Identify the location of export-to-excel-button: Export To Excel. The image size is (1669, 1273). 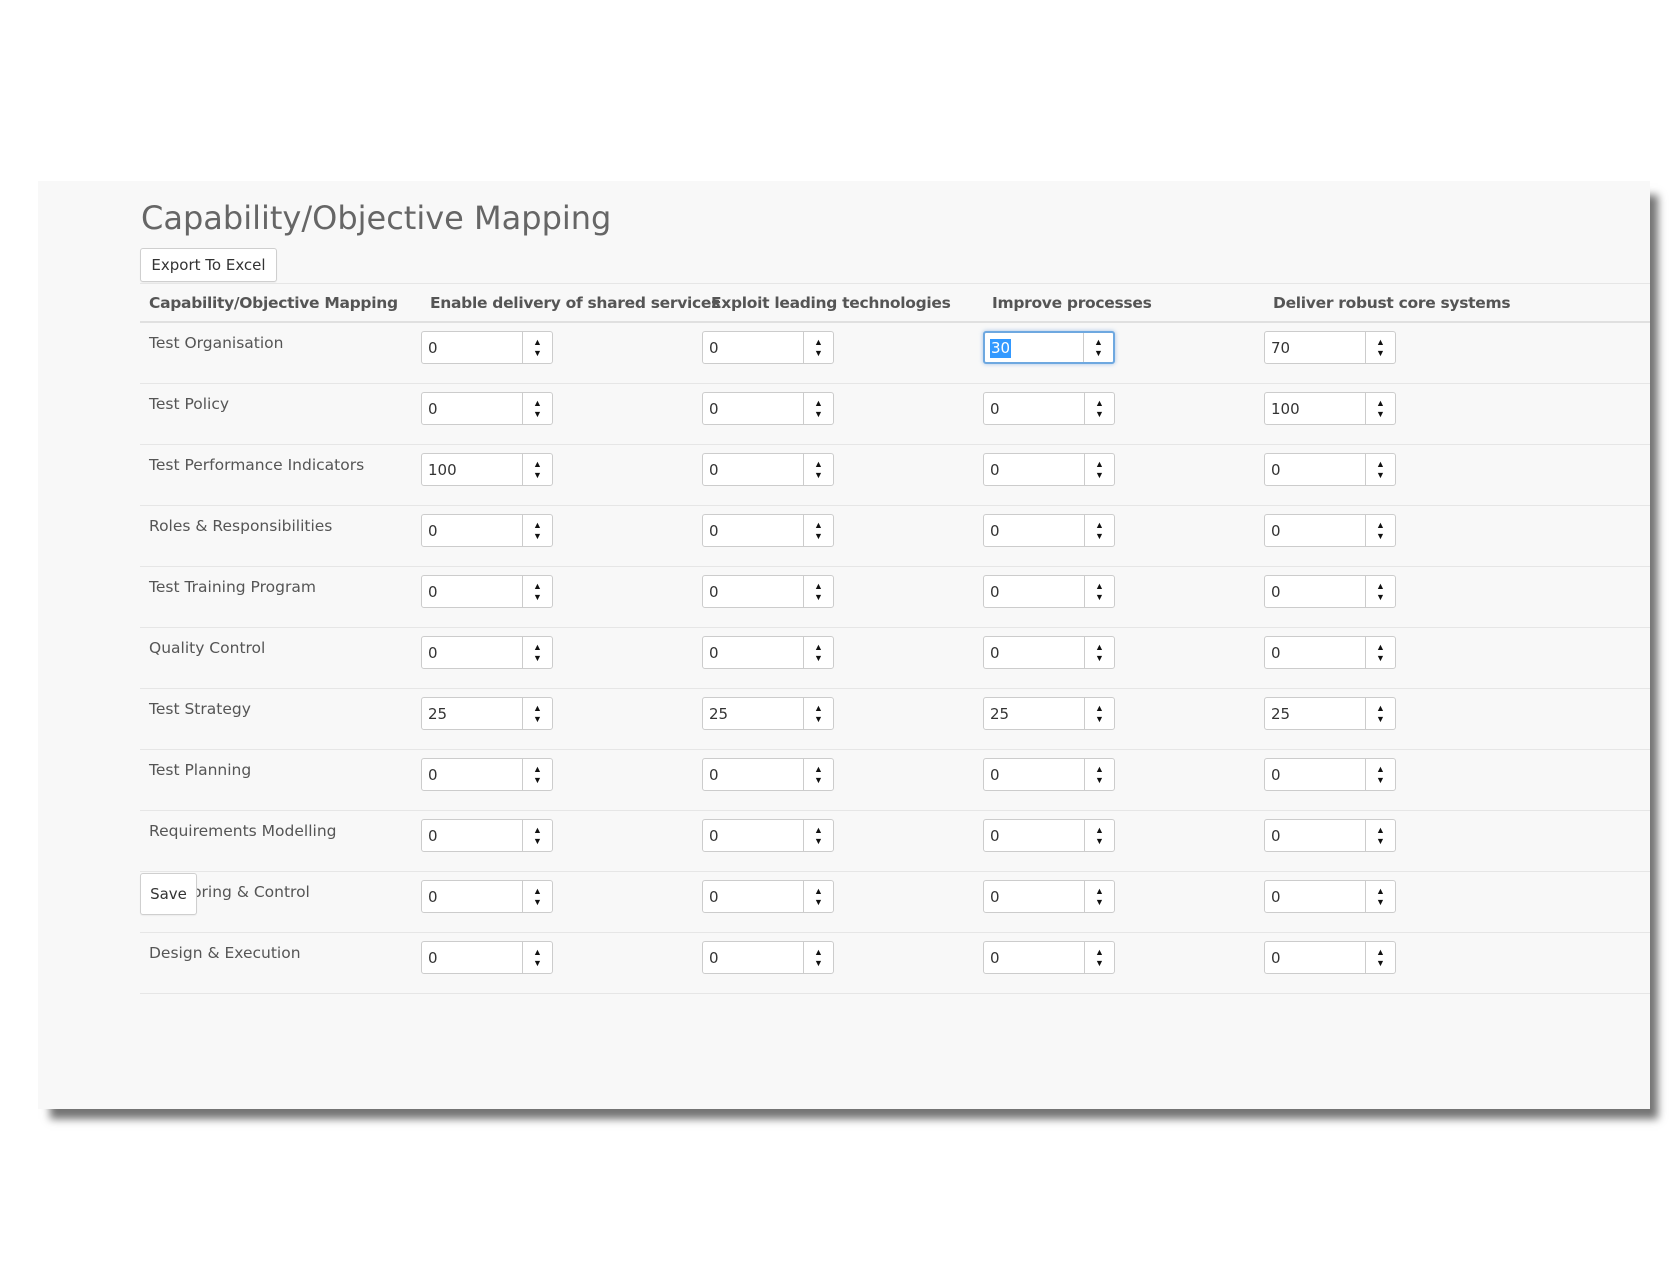
(208, 265).